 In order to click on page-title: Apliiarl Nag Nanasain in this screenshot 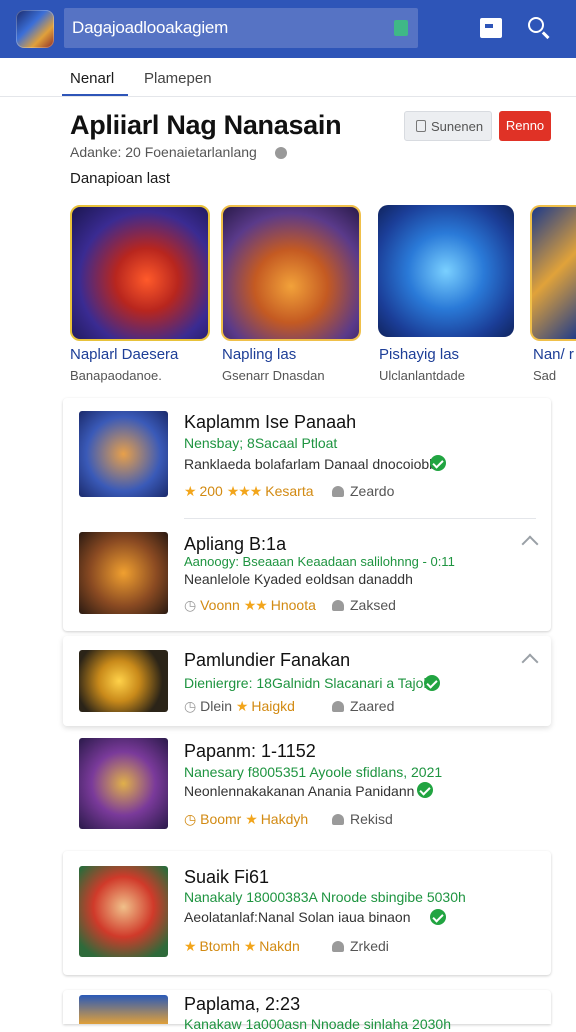, I will do `click(206, 125)`.